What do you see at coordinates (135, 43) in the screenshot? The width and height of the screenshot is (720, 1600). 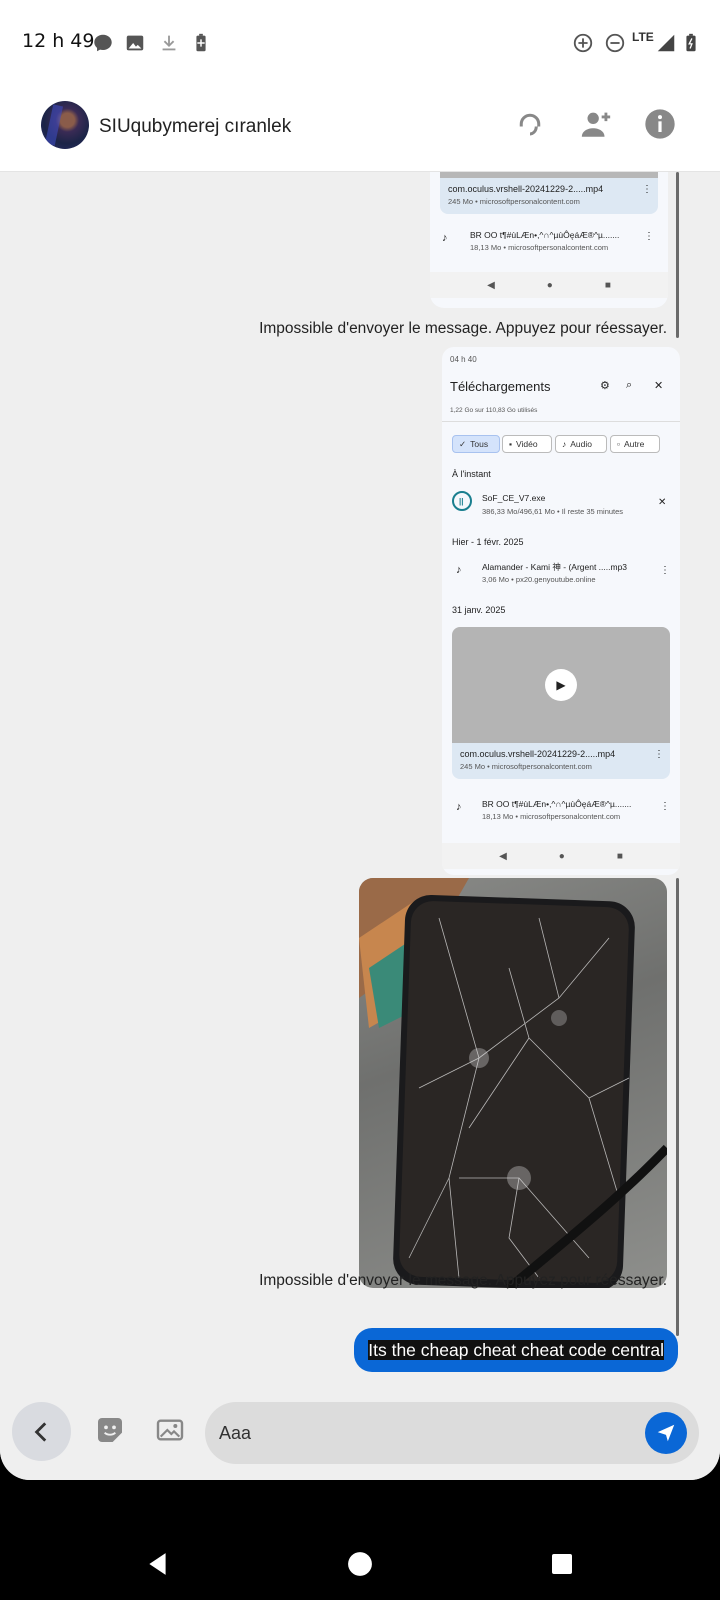 I see `image-icon` at bounding box center [135, 43].